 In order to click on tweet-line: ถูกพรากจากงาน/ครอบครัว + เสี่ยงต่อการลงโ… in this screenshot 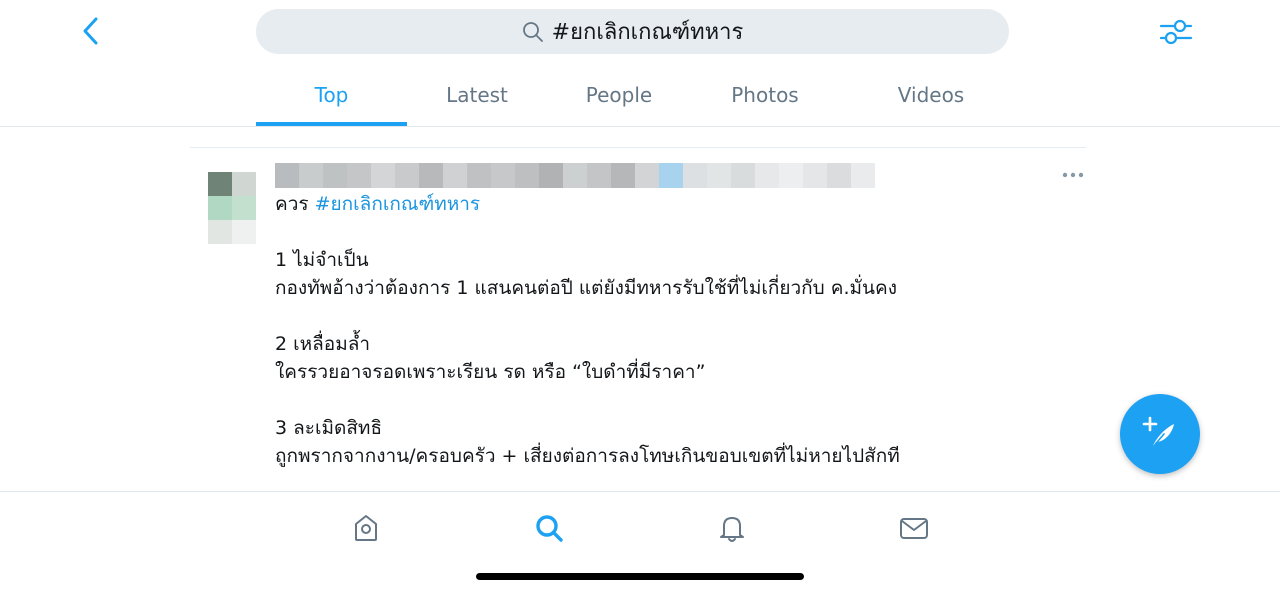, I will do `click(587, 456)`.